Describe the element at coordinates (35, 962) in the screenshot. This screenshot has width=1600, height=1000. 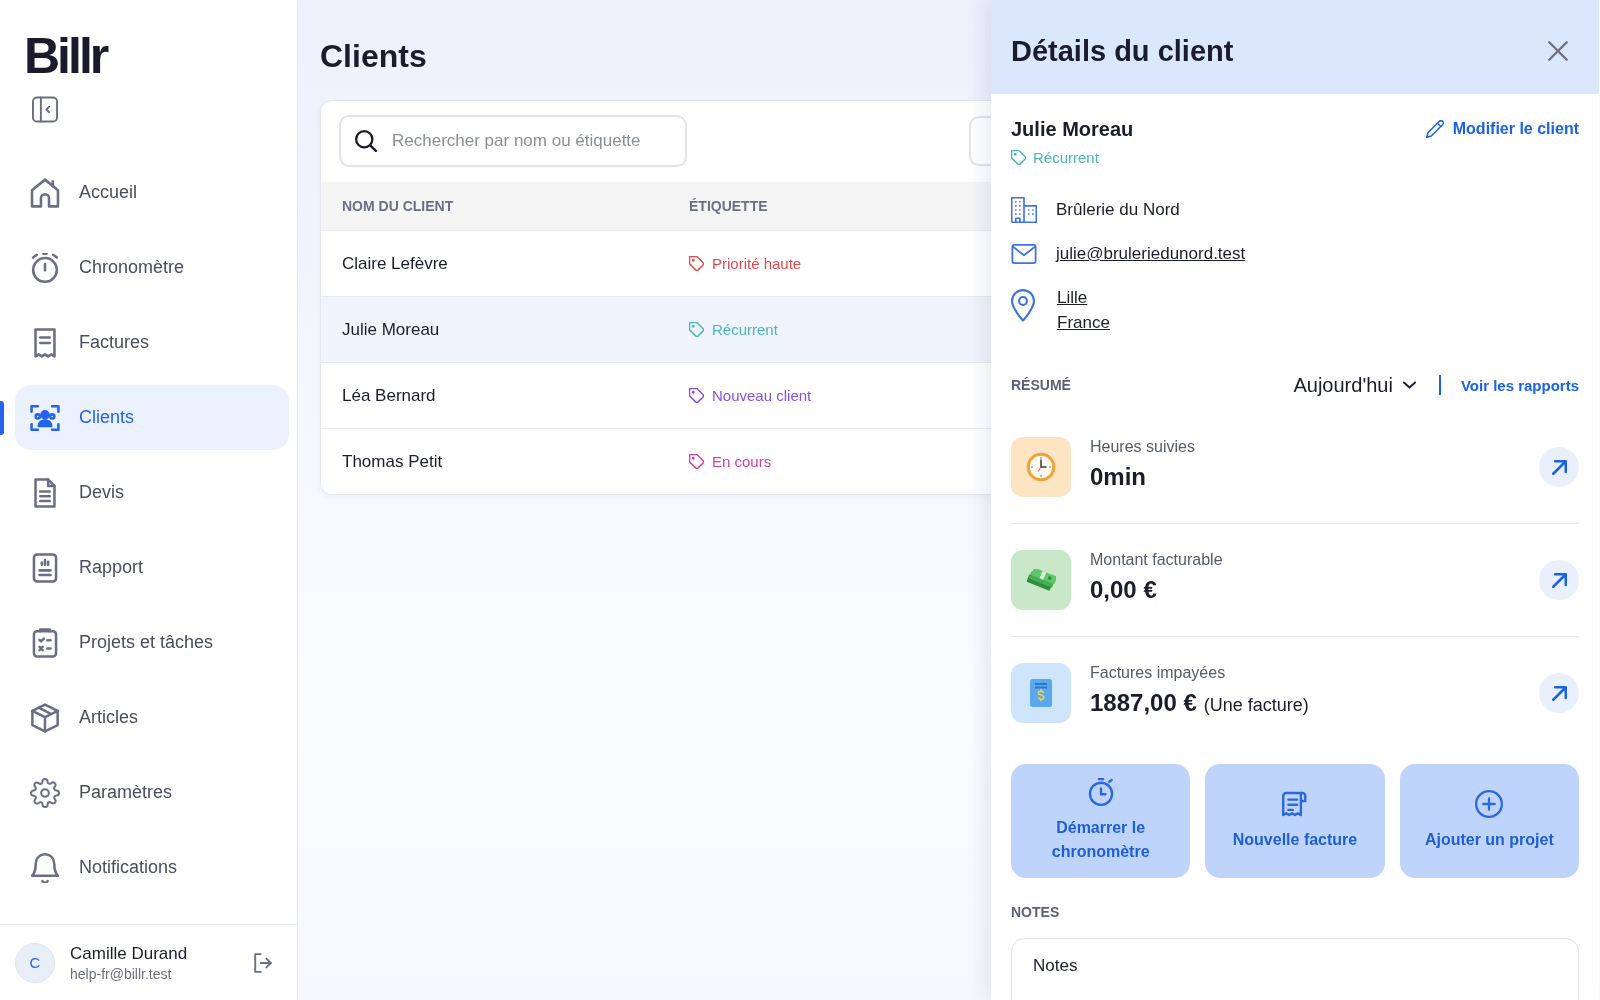
I see `avatar: C` at that location.